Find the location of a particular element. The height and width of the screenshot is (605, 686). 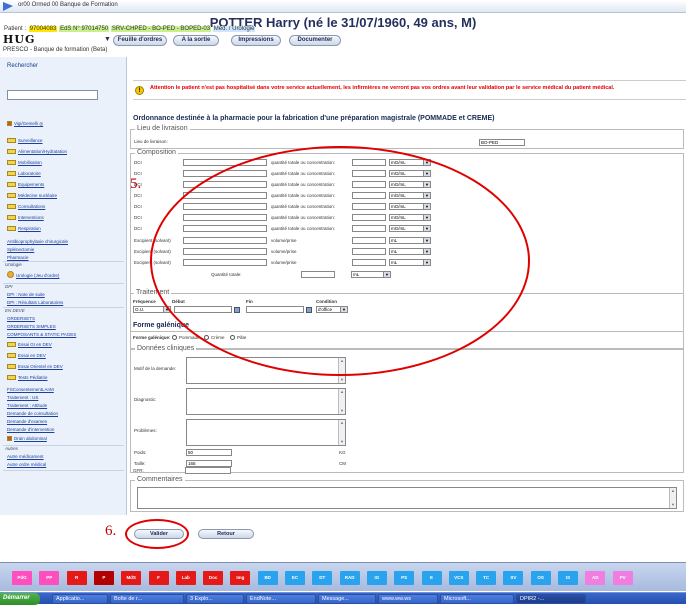

category-button: PdG is located at coordinates (22, 578).